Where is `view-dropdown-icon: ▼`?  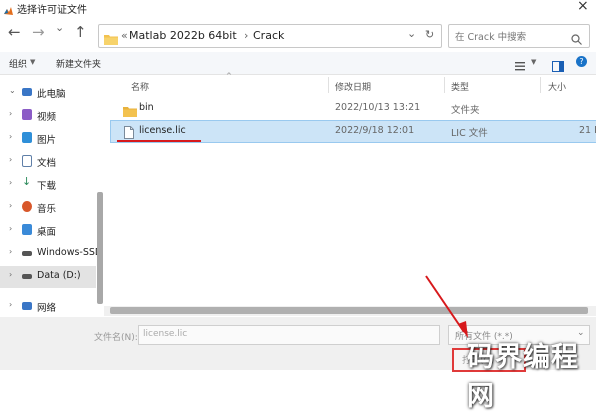 view-dropdown-icon: ▼ is located at coordinates (533, 62).